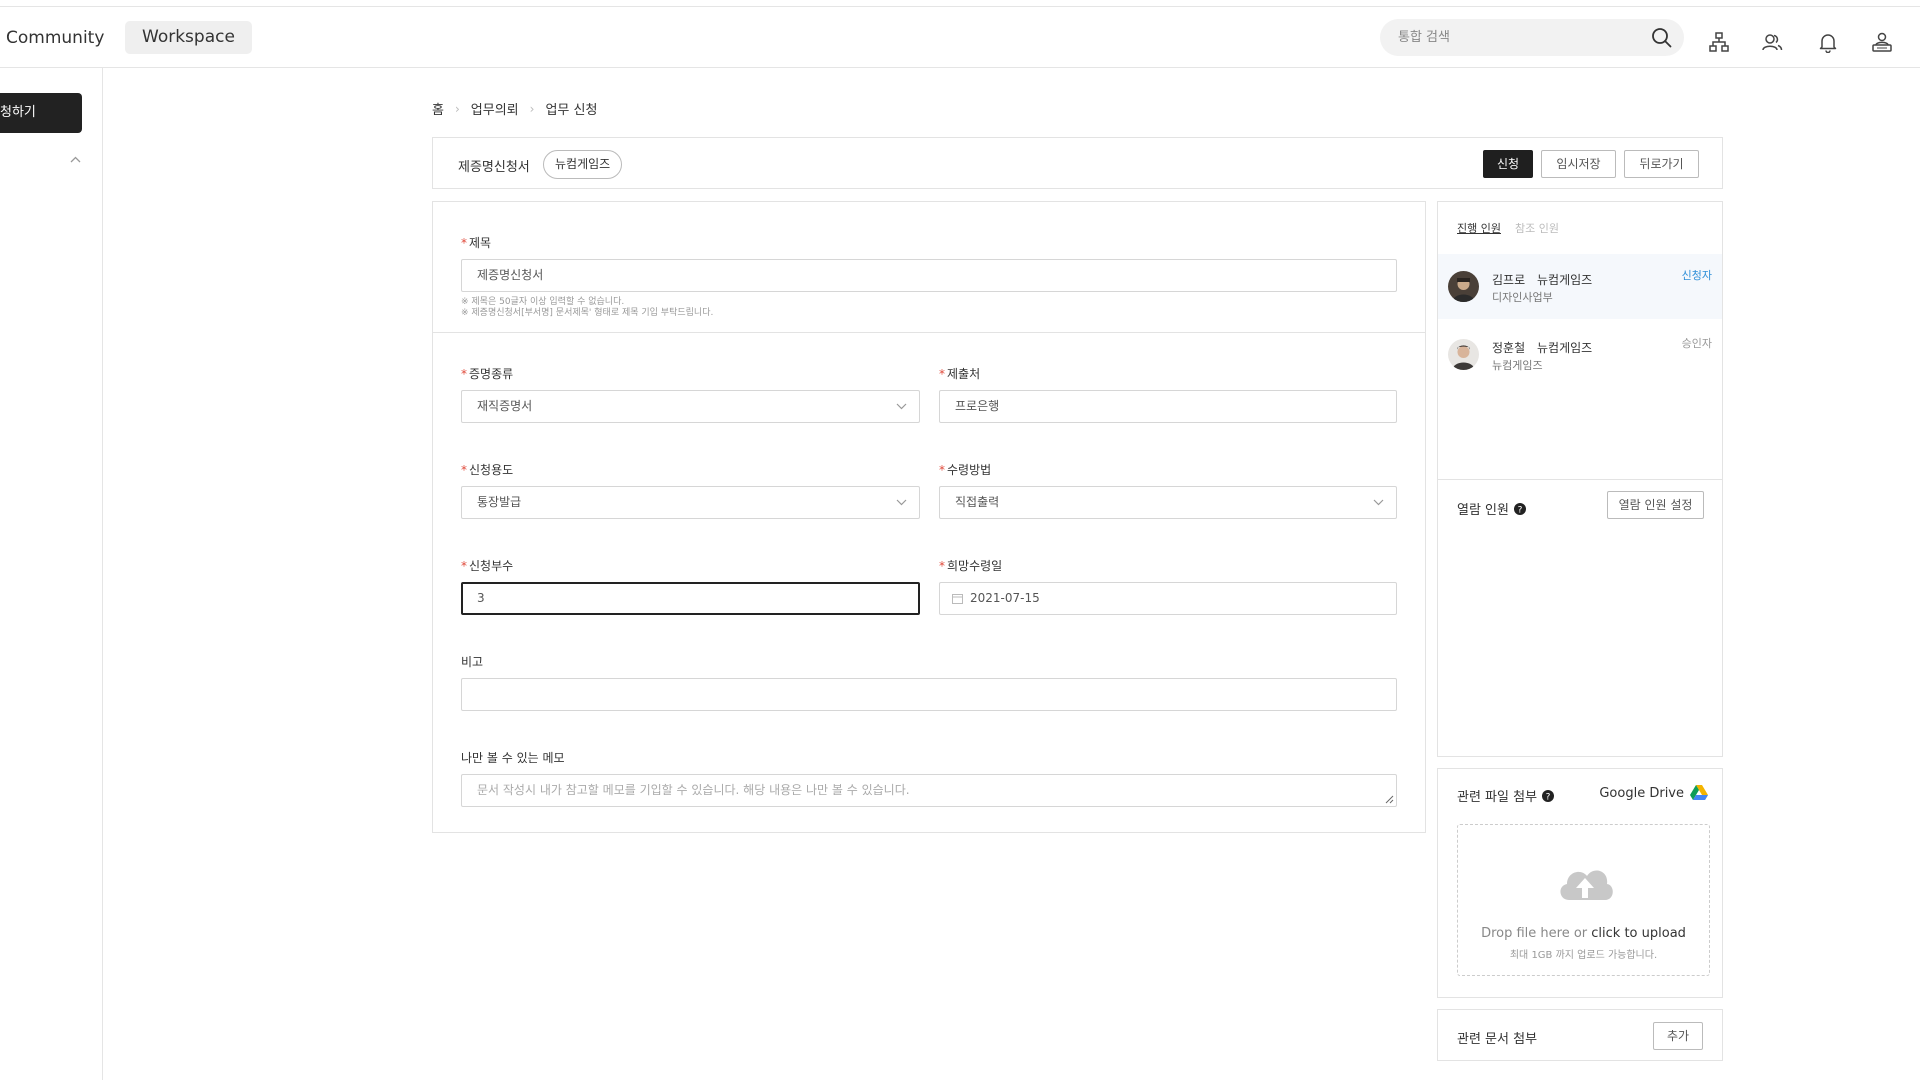 The height and width of the screenshot is (1080, 1920). What do you see at coordinates (1583, 955) in the screenshot?
I see `upload-limit-text: 최대 1GB 까지 업로드 가능합니다.` at bounding box center [1583, 955].